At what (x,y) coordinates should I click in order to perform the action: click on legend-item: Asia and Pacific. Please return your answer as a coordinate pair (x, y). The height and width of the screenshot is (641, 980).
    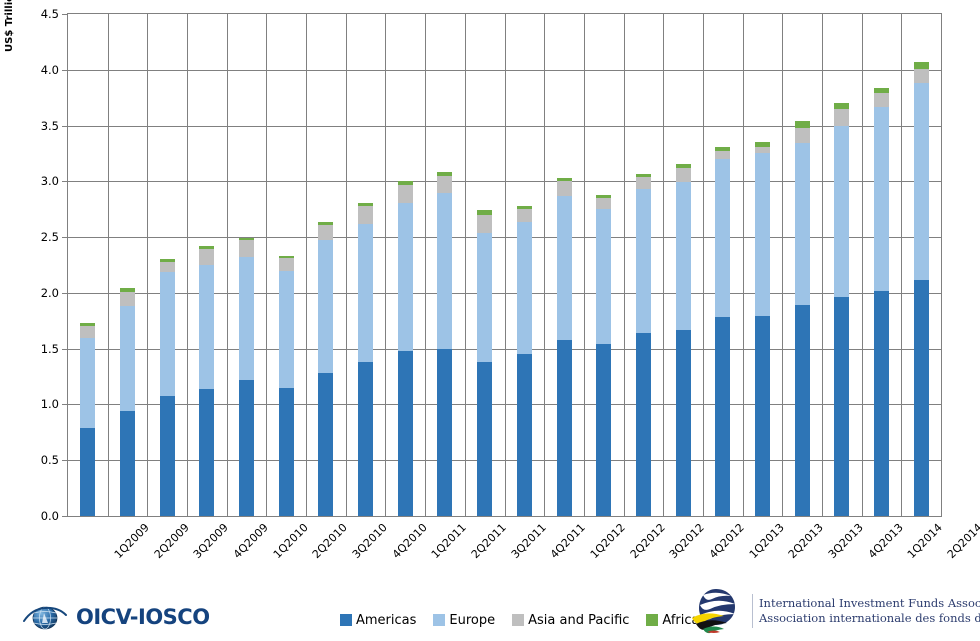
    Looking at the image, I should click on (570, 620).